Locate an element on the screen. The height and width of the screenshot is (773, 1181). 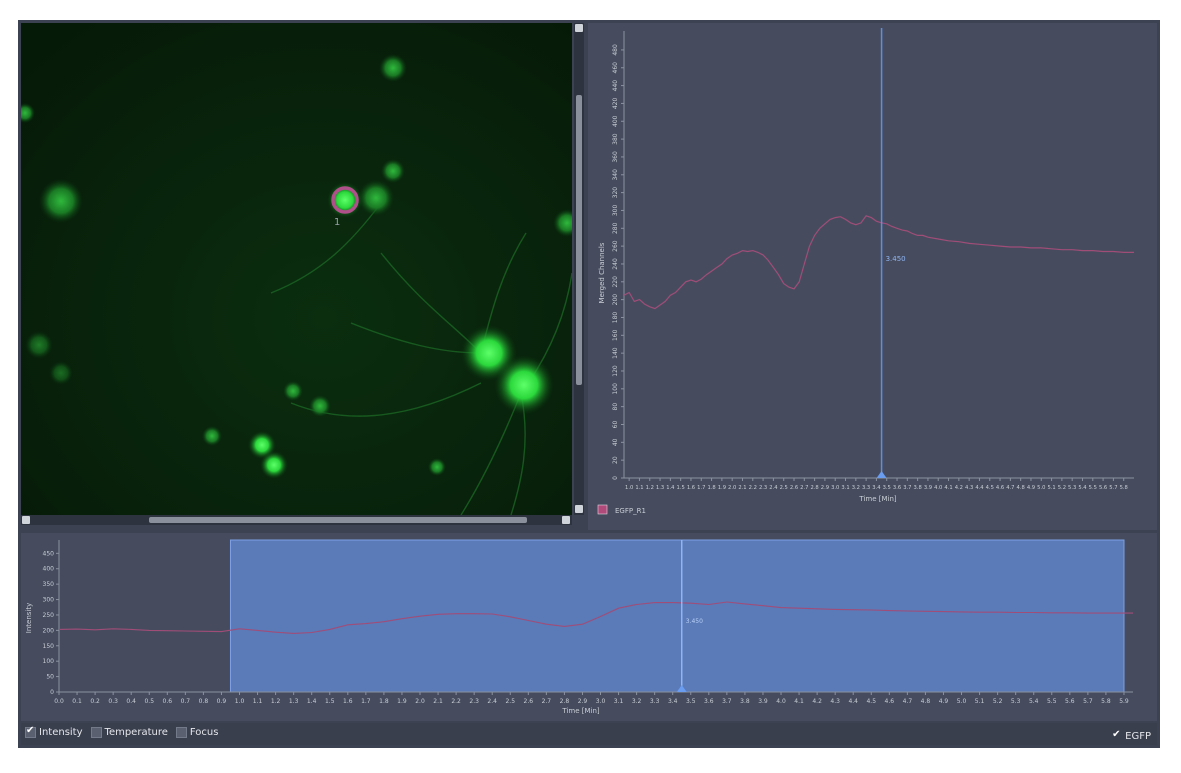
focus-label: Focus is located at coordinates (204, 732).